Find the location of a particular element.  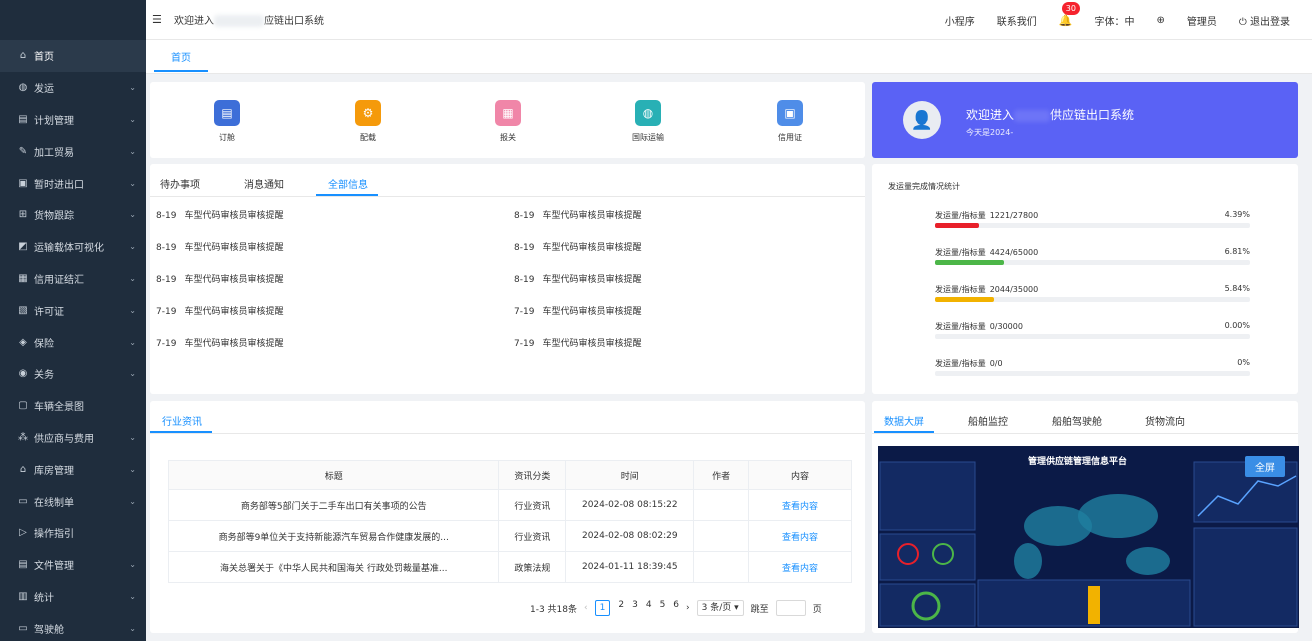

stat-value: 0/0 is located at coordinates (996, 363).